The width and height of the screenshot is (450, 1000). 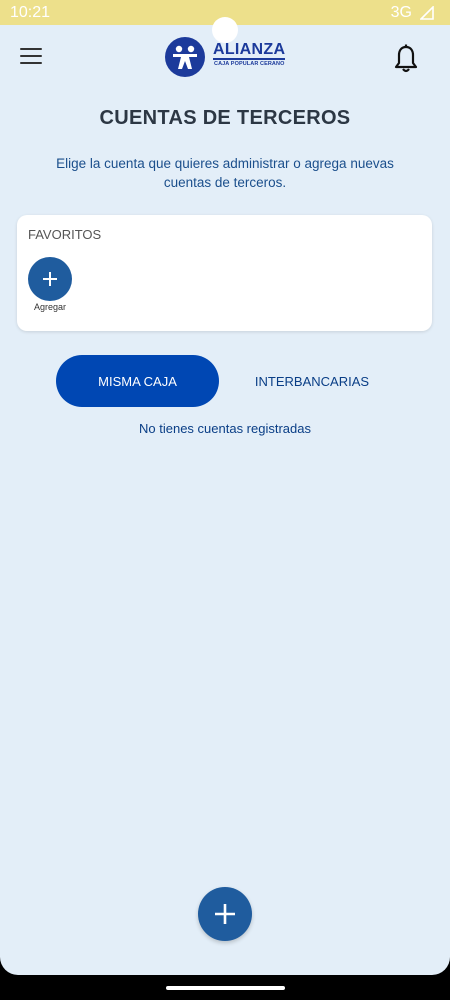 I want to click on brand-logo: ALIANZA CAJA POPULAR CERANO, so click(x=227, y=58).